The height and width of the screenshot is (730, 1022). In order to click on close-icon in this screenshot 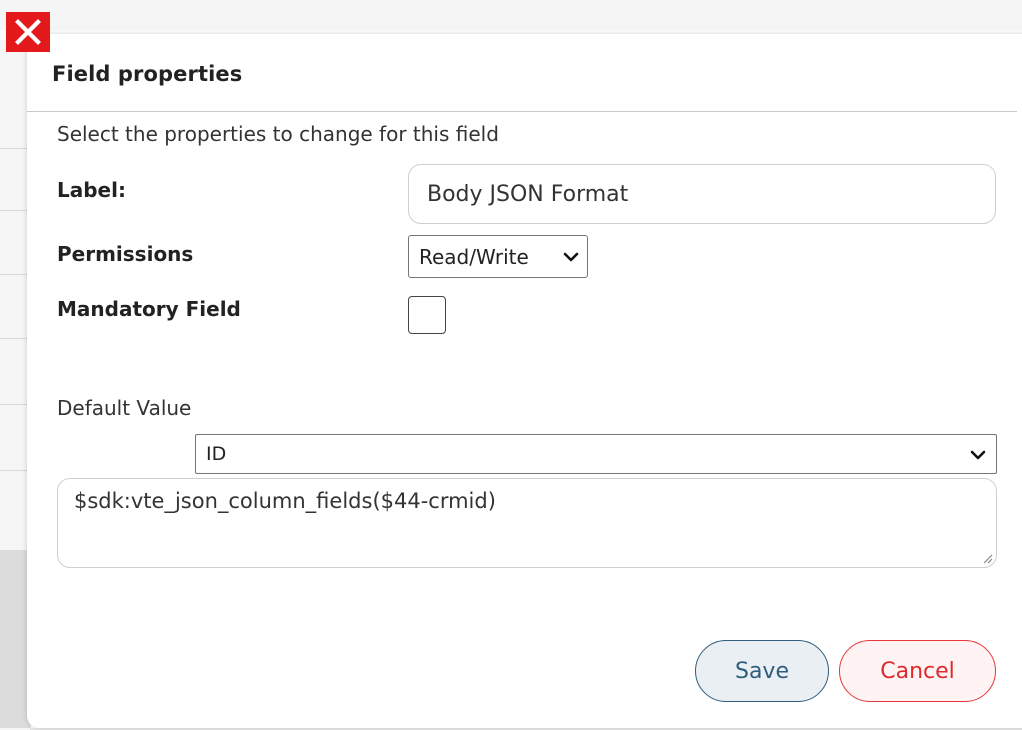, I will do `click(28, 32)`.